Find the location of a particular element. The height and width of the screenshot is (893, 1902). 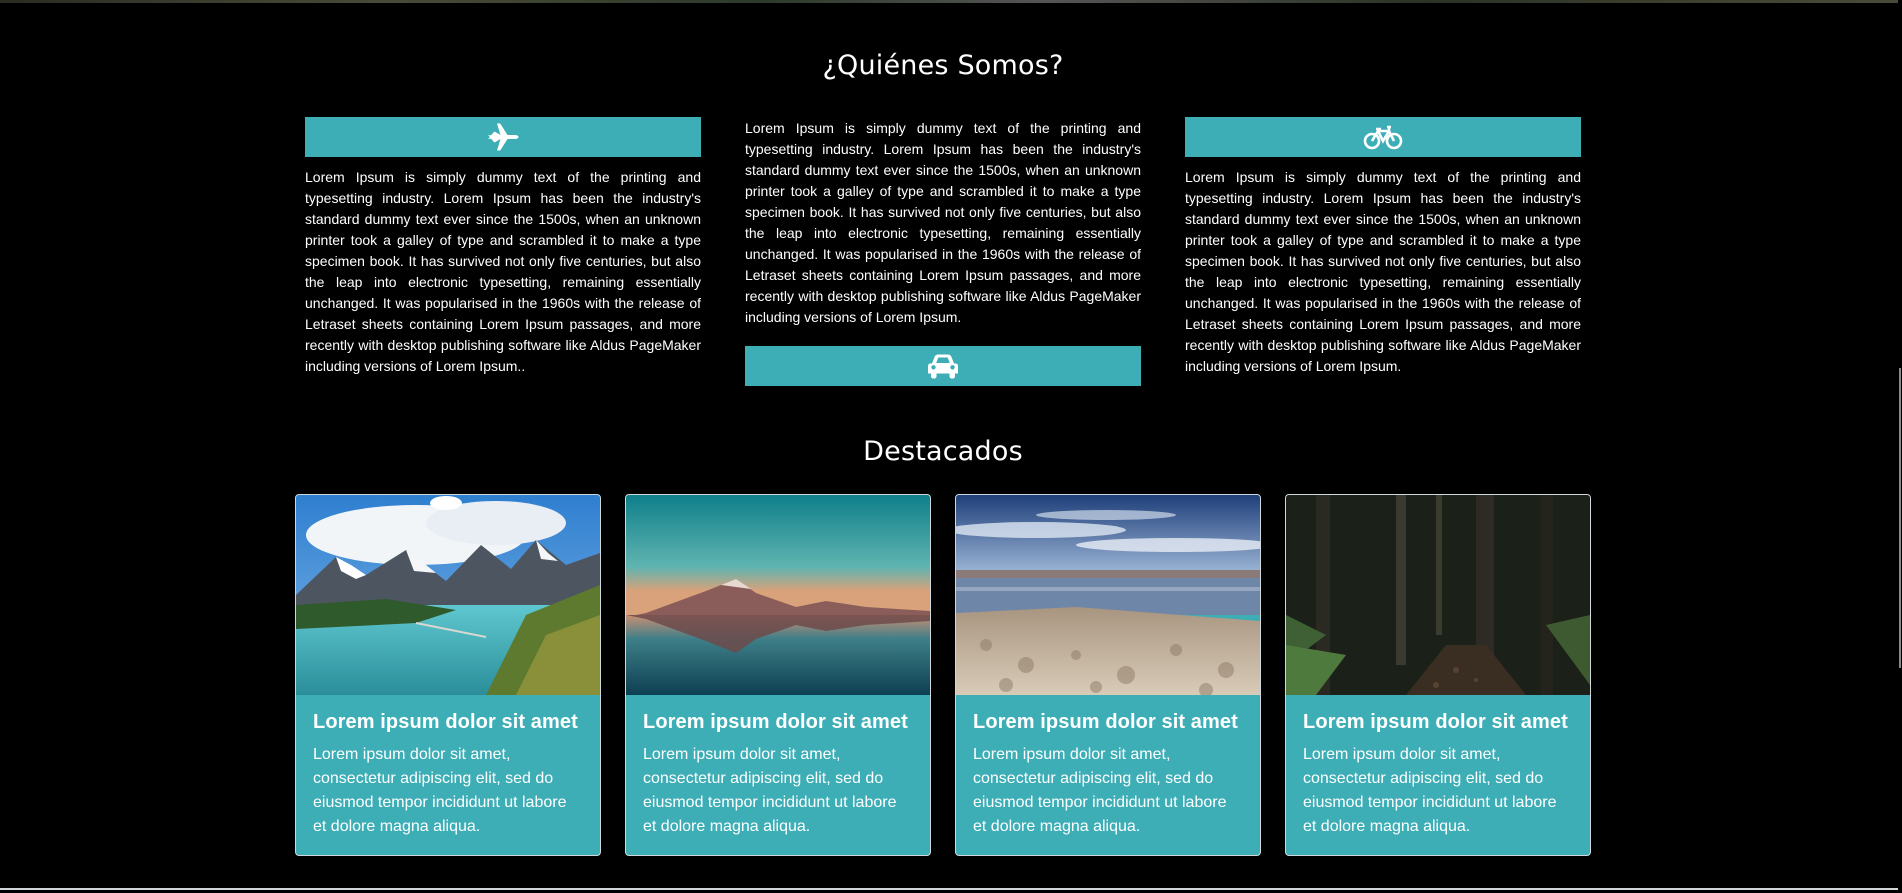

bicycle-icon is located at coordinates (1383, 137).